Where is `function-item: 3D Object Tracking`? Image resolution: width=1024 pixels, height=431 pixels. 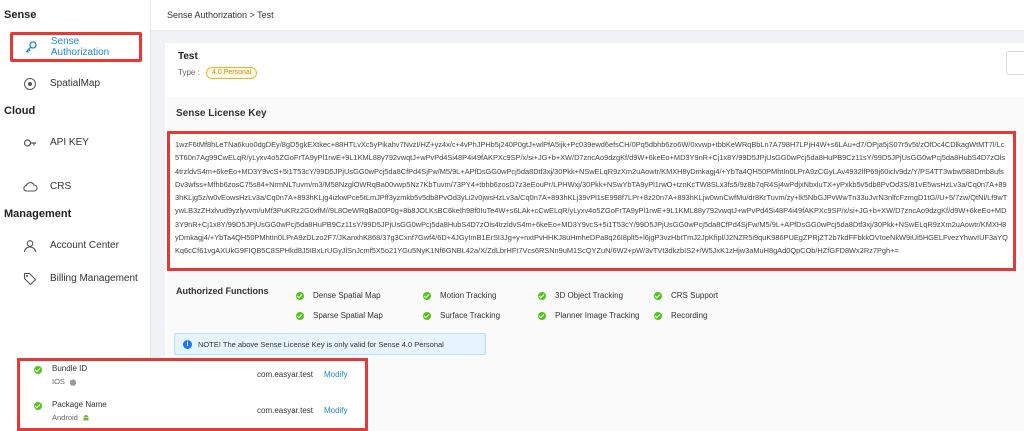 function-item: 3D Object Tracking is located at coordinates (580, 295).